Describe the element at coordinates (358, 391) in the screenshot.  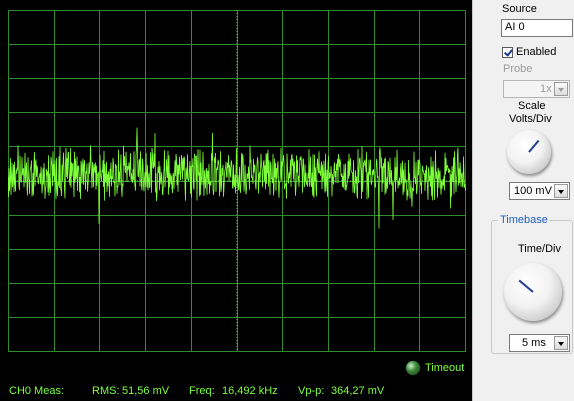
I see `vpp-value: 364,27 mV` at that location.